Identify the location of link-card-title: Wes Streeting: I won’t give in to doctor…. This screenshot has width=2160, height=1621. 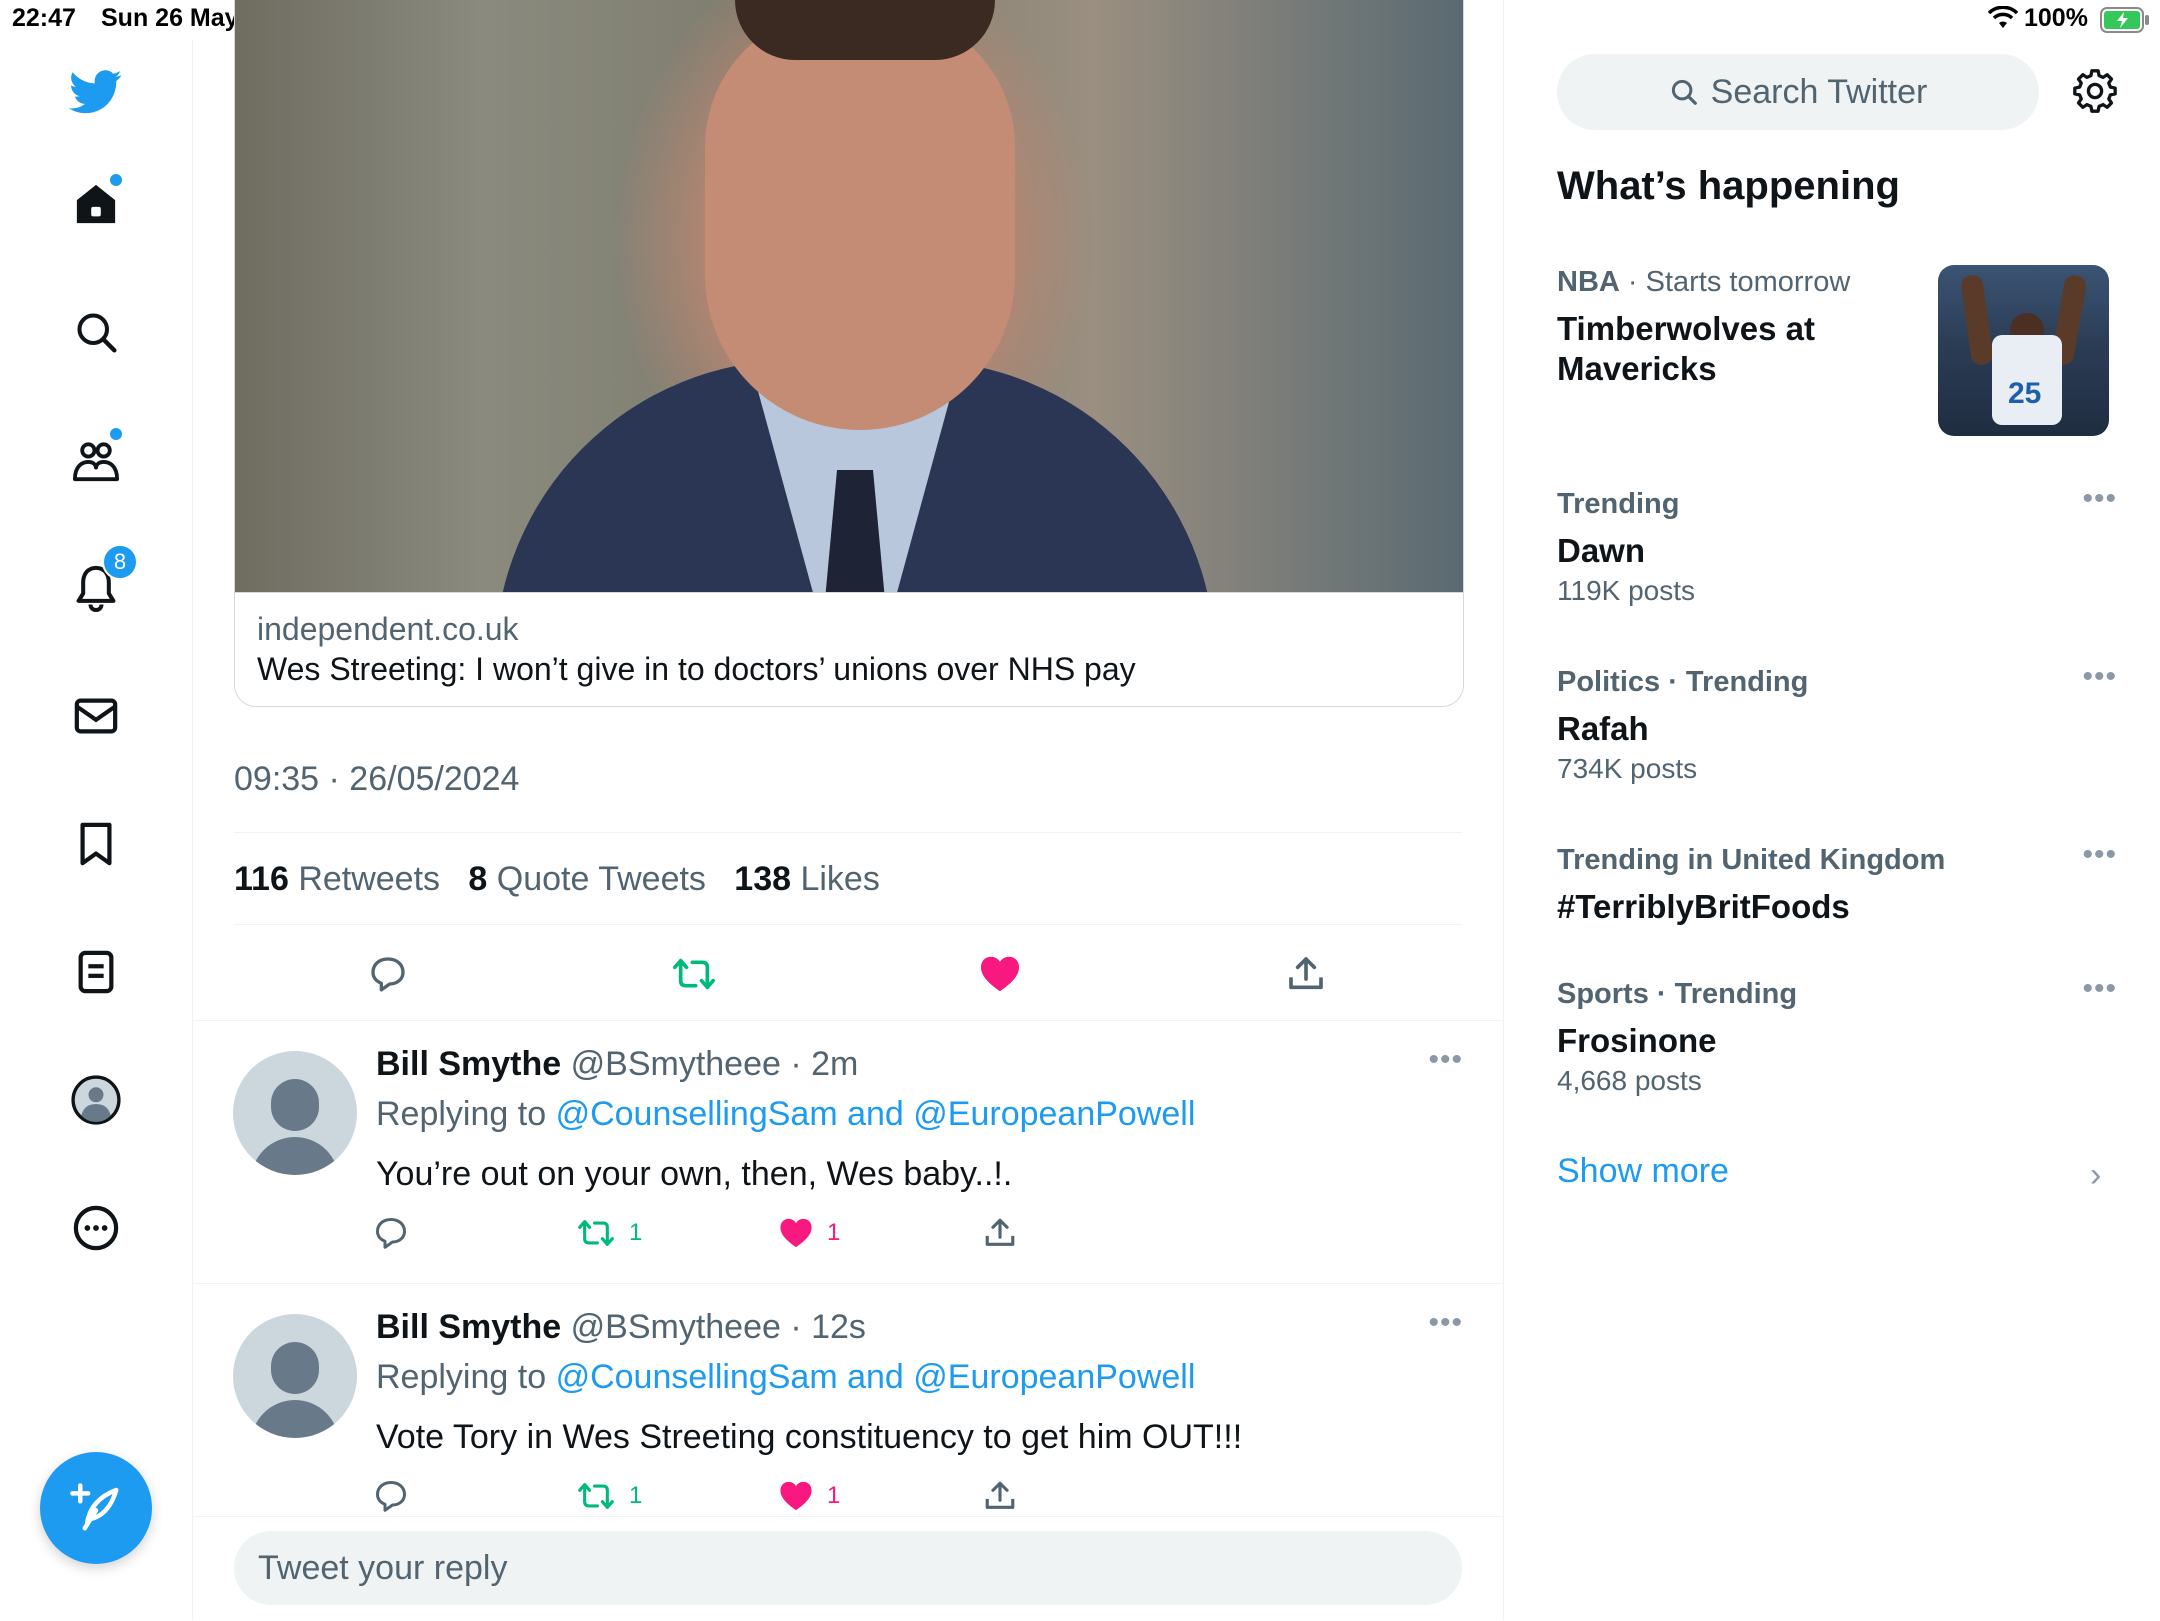
(696, 669).